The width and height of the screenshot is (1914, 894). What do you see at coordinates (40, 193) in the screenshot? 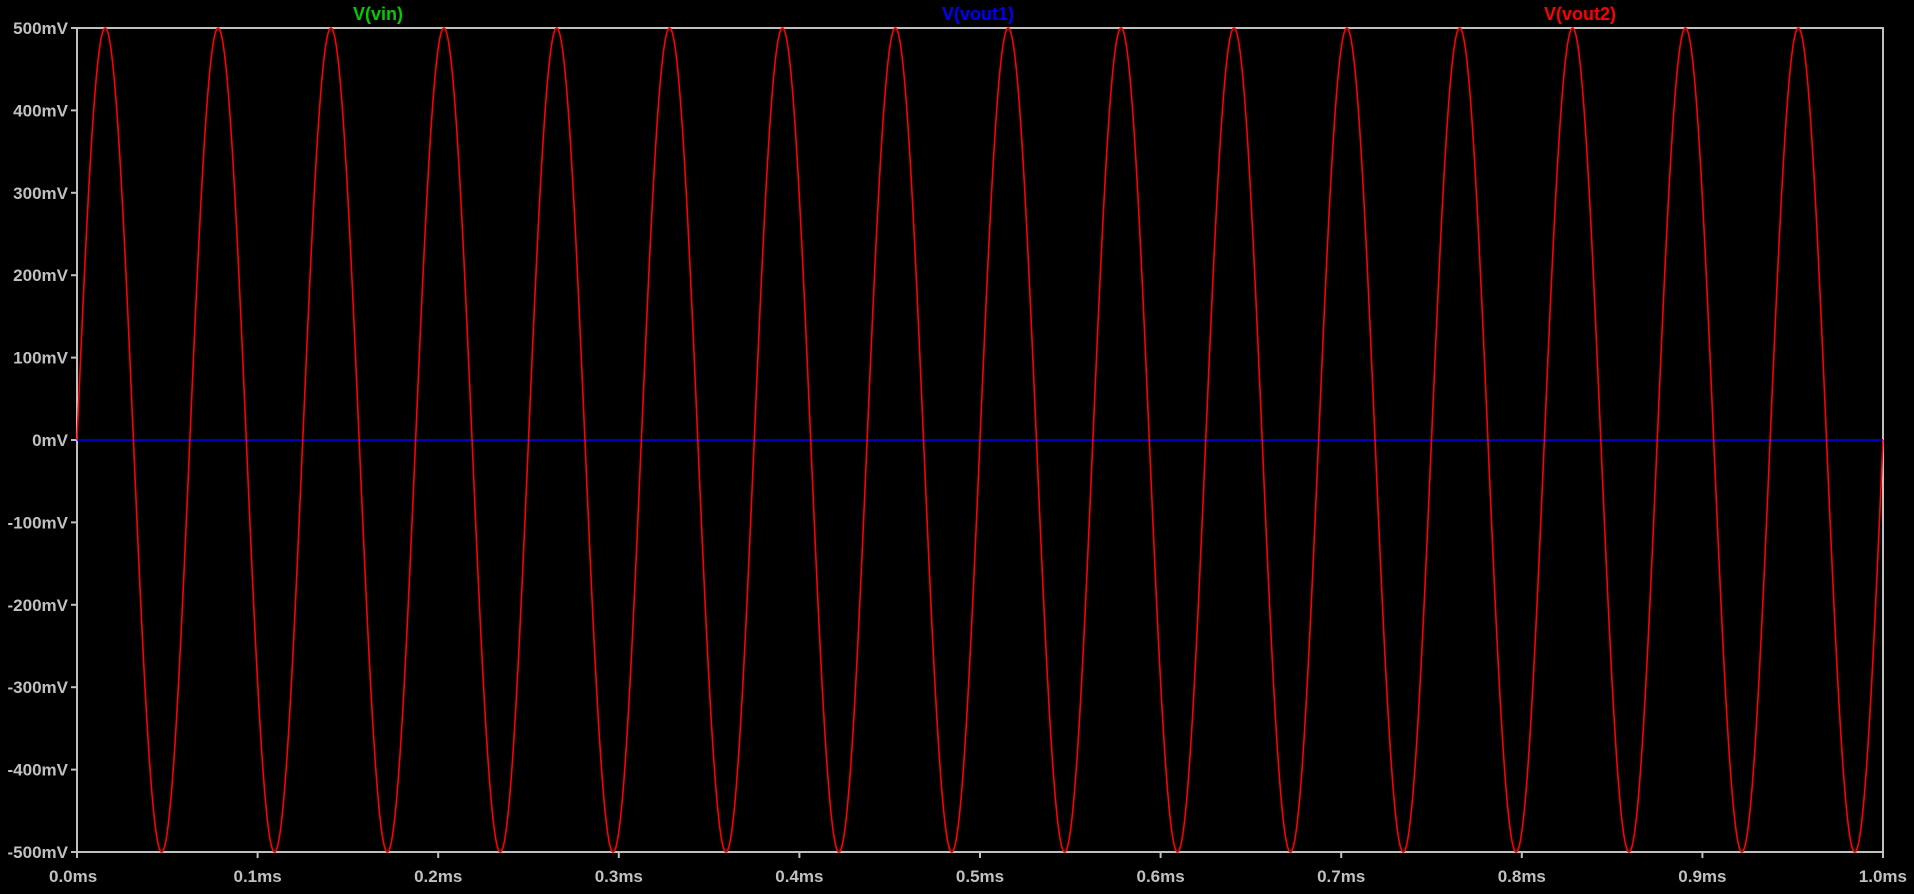
I see `y-tick-label: 300mV` at bounding box center [40, 193].